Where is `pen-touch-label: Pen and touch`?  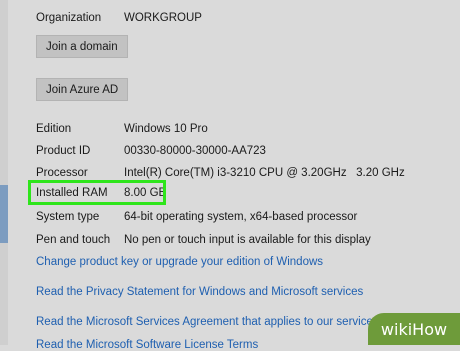 pen-touch-label: Pen and touch is located at coordinates (73, 240).